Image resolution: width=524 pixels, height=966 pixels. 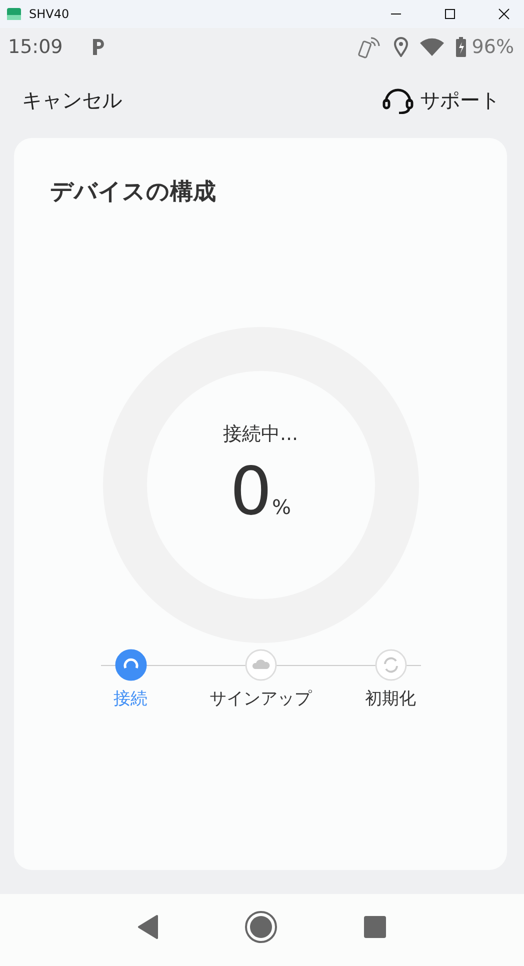 I want to click on recents-icon, so click(x=374, y=927).